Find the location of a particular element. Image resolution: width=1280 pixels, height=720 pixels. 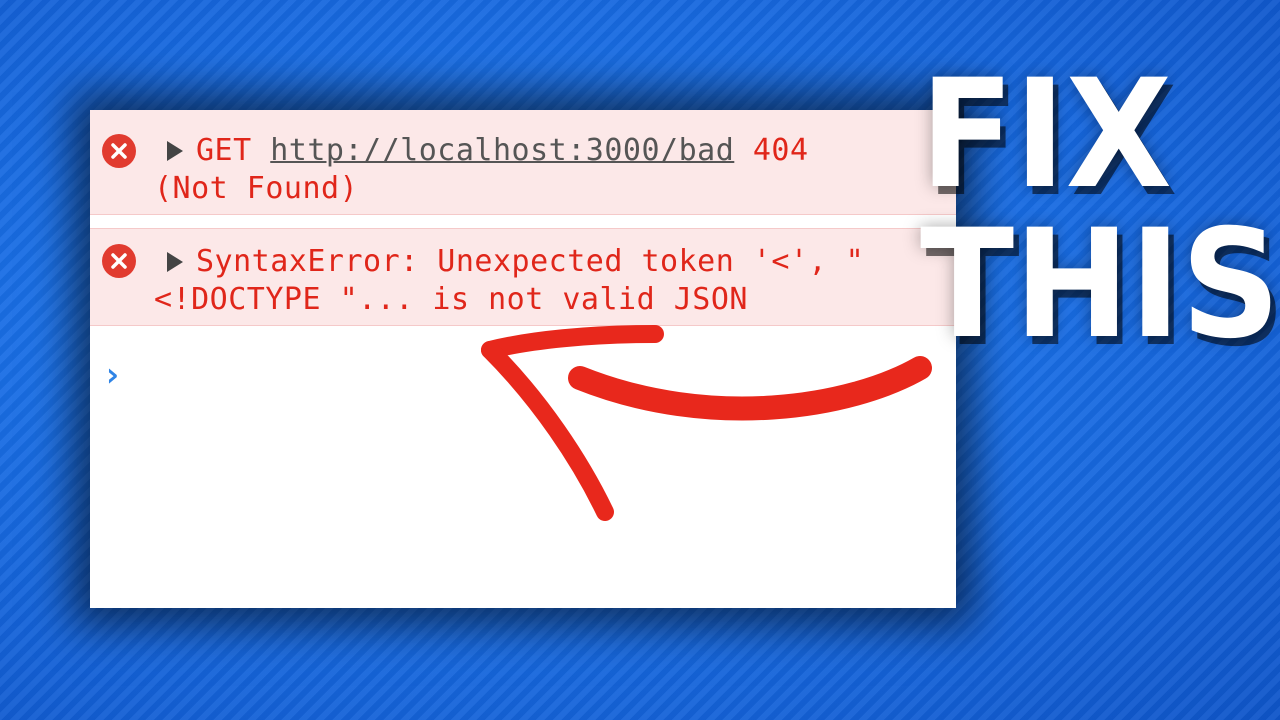

error-message-line2: <!DOCTYPE "... is not valid JSON is located at coordinates (451, 299).